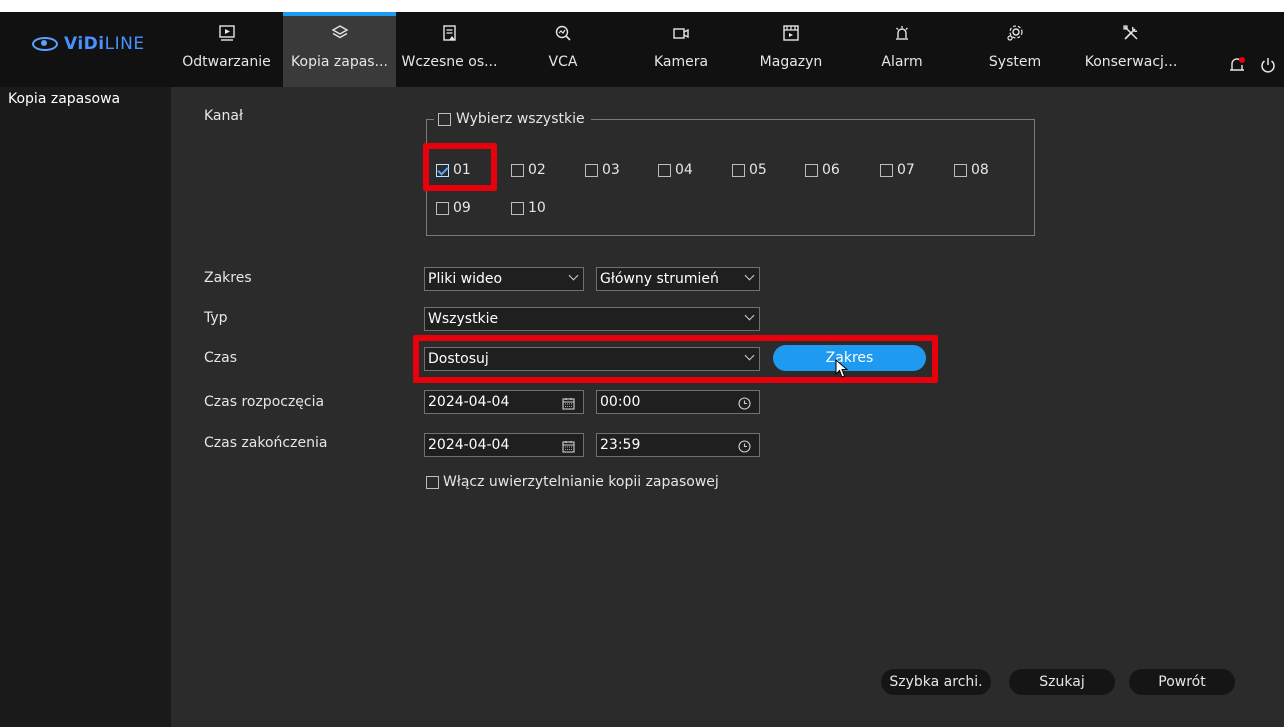 Image resolution: width=1284 pixels, height=727 pixels. I want to click on storage-icon, so click(791, 33).